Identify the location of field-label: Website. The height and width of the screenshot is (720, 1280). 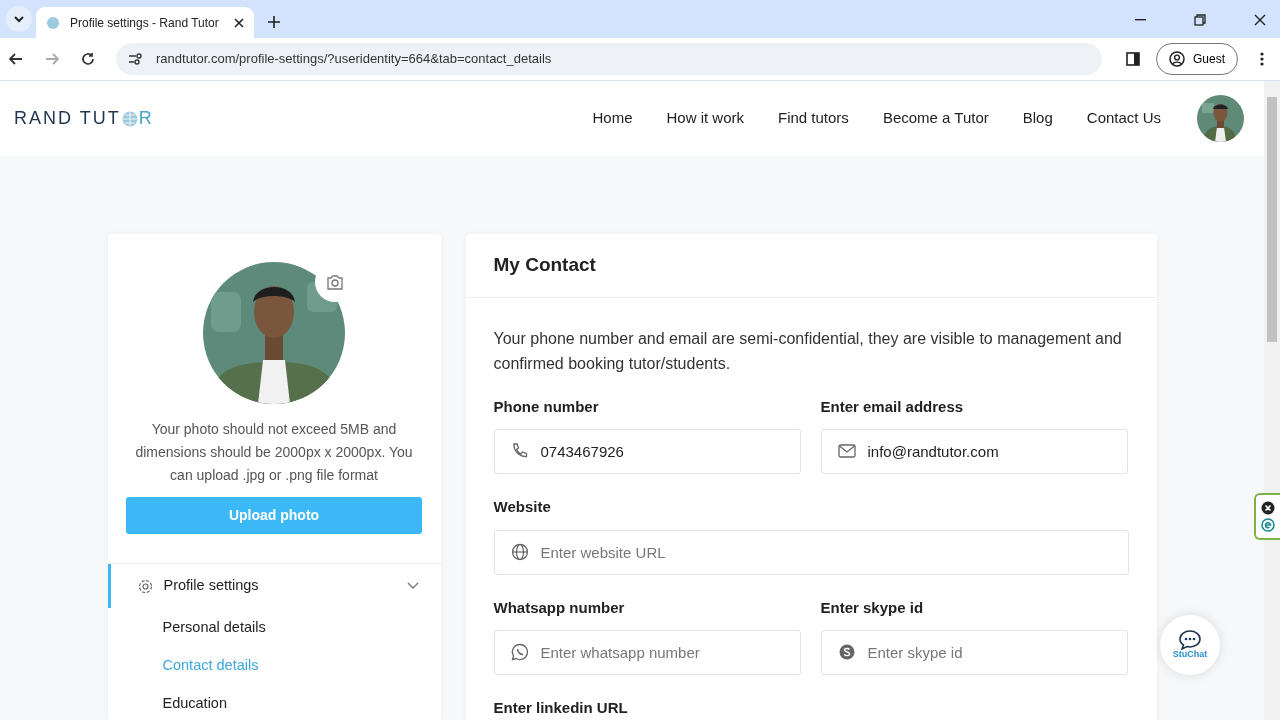
(522, 507).